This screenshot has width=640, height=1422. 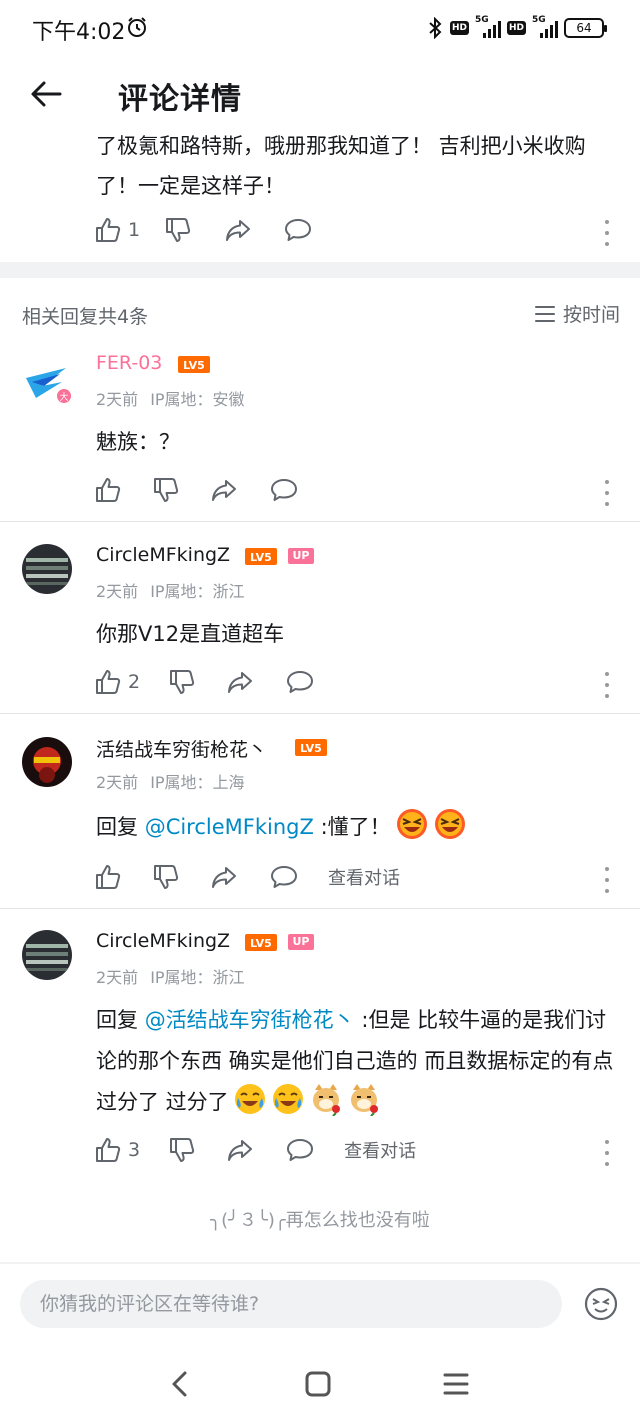 I want to click on like-button: 2, so click(x=117, y=682).